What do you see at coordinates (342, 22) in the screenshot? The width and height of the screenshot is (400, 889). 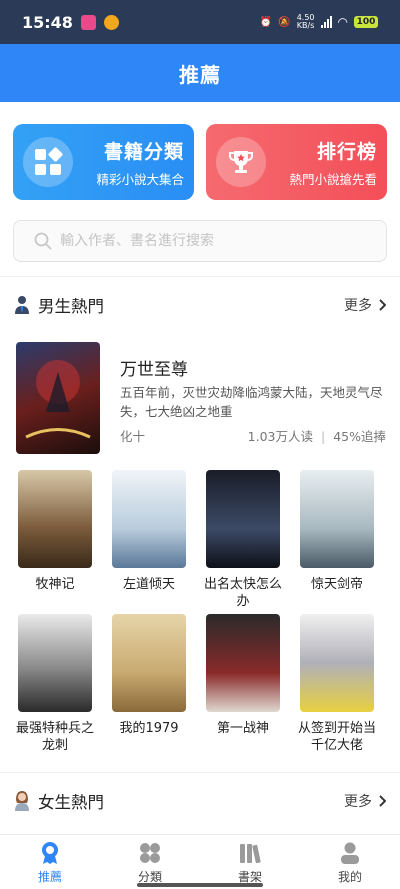 I see `wifi-icon: ◠` at bounding box center [342, 22].